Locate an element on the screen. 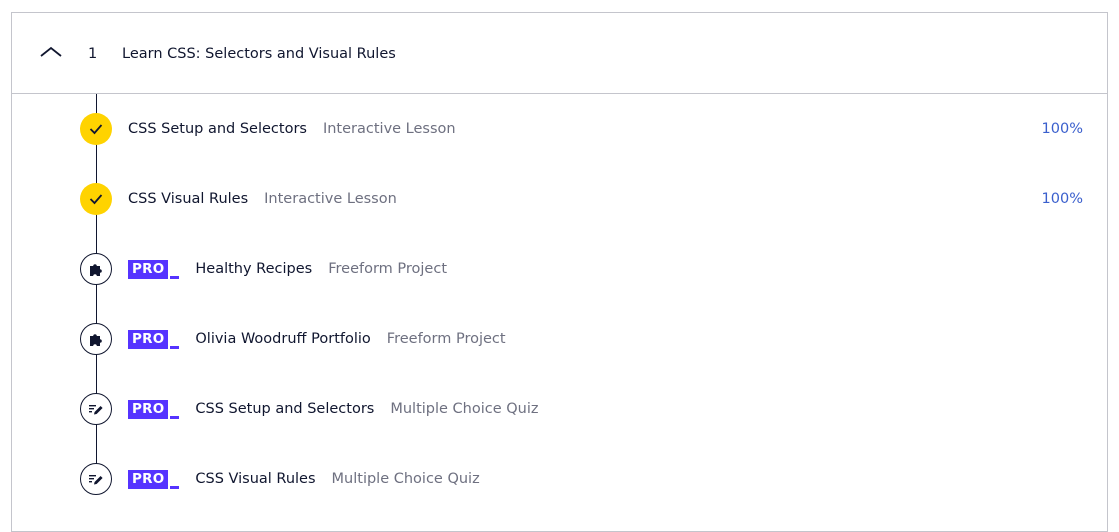 This screenshot has height=532, width=1119. quiz-title: CSS Visual Rules is located at coordinates (255, 479).